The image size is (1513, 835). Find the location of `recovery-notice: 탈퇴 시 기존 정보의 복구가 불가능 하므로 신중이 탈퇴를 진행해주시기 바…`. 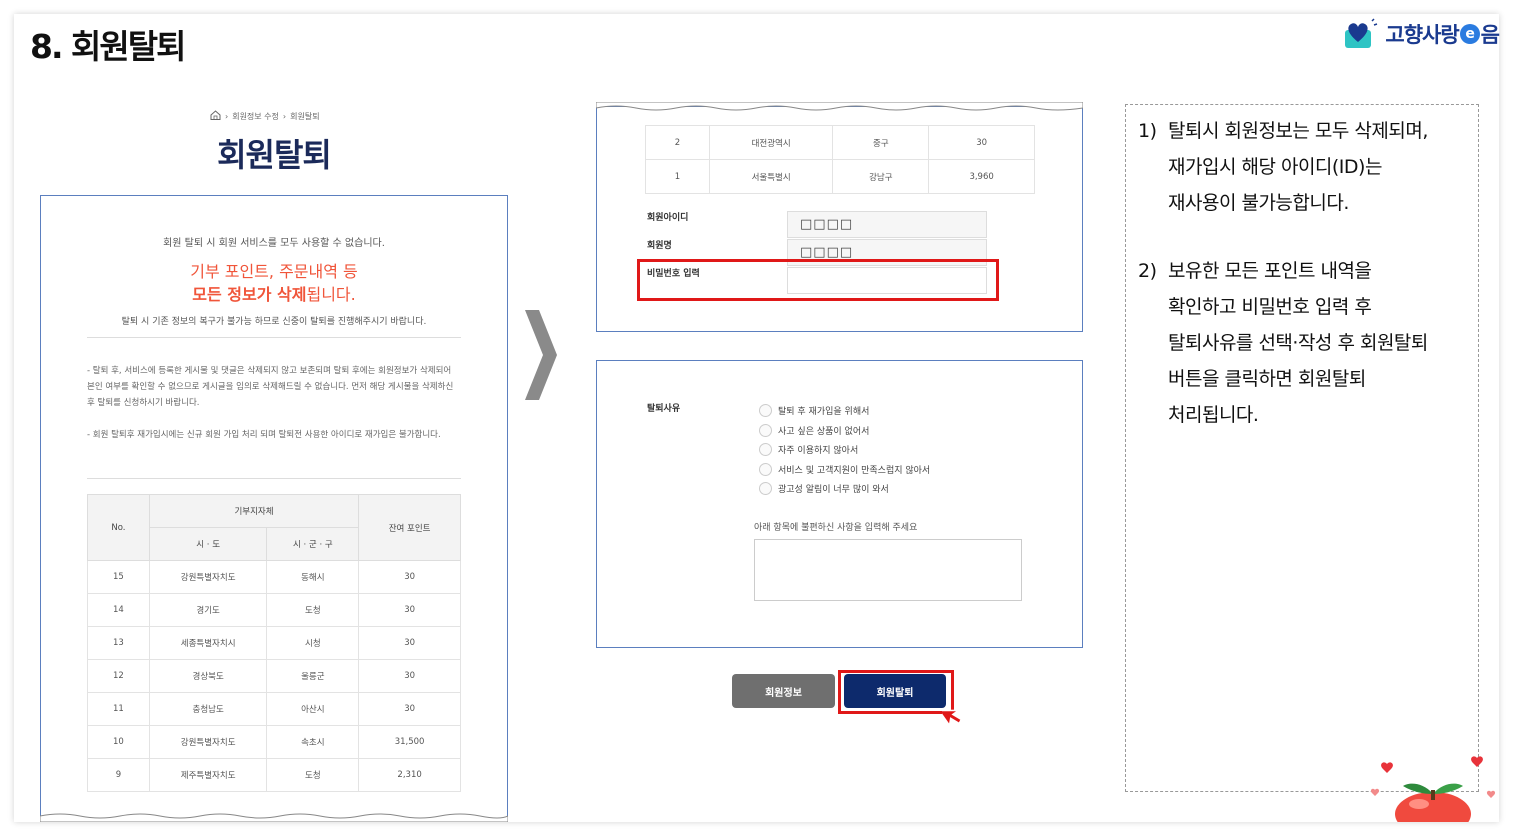

recovery-notice: 탈퇴 시 기존 정보의 복구가 불가능 하므로 신중이 탈퇴를 진행해주시기 바… is located at coordinates (274, 322).